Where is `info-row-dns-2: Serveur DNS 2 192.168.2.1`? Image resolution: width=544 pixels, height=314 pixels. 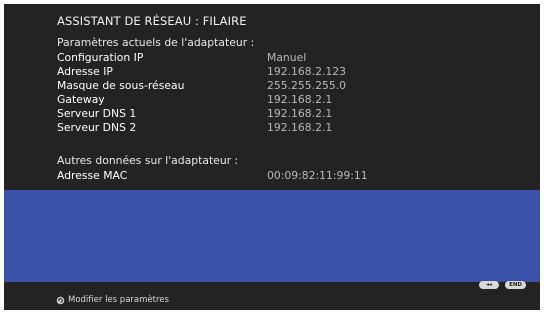 info-row-dns-2: Serveur DNS 2 192.168.2.1 is located at coordinates (287, 128).